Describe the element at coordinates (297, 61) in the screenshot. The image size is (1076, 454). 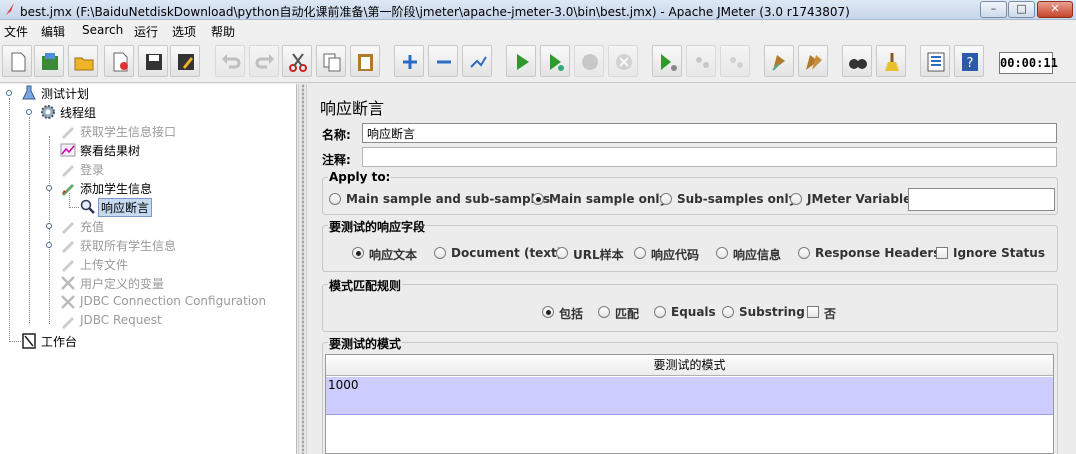
I see `cut-icon` at that location.